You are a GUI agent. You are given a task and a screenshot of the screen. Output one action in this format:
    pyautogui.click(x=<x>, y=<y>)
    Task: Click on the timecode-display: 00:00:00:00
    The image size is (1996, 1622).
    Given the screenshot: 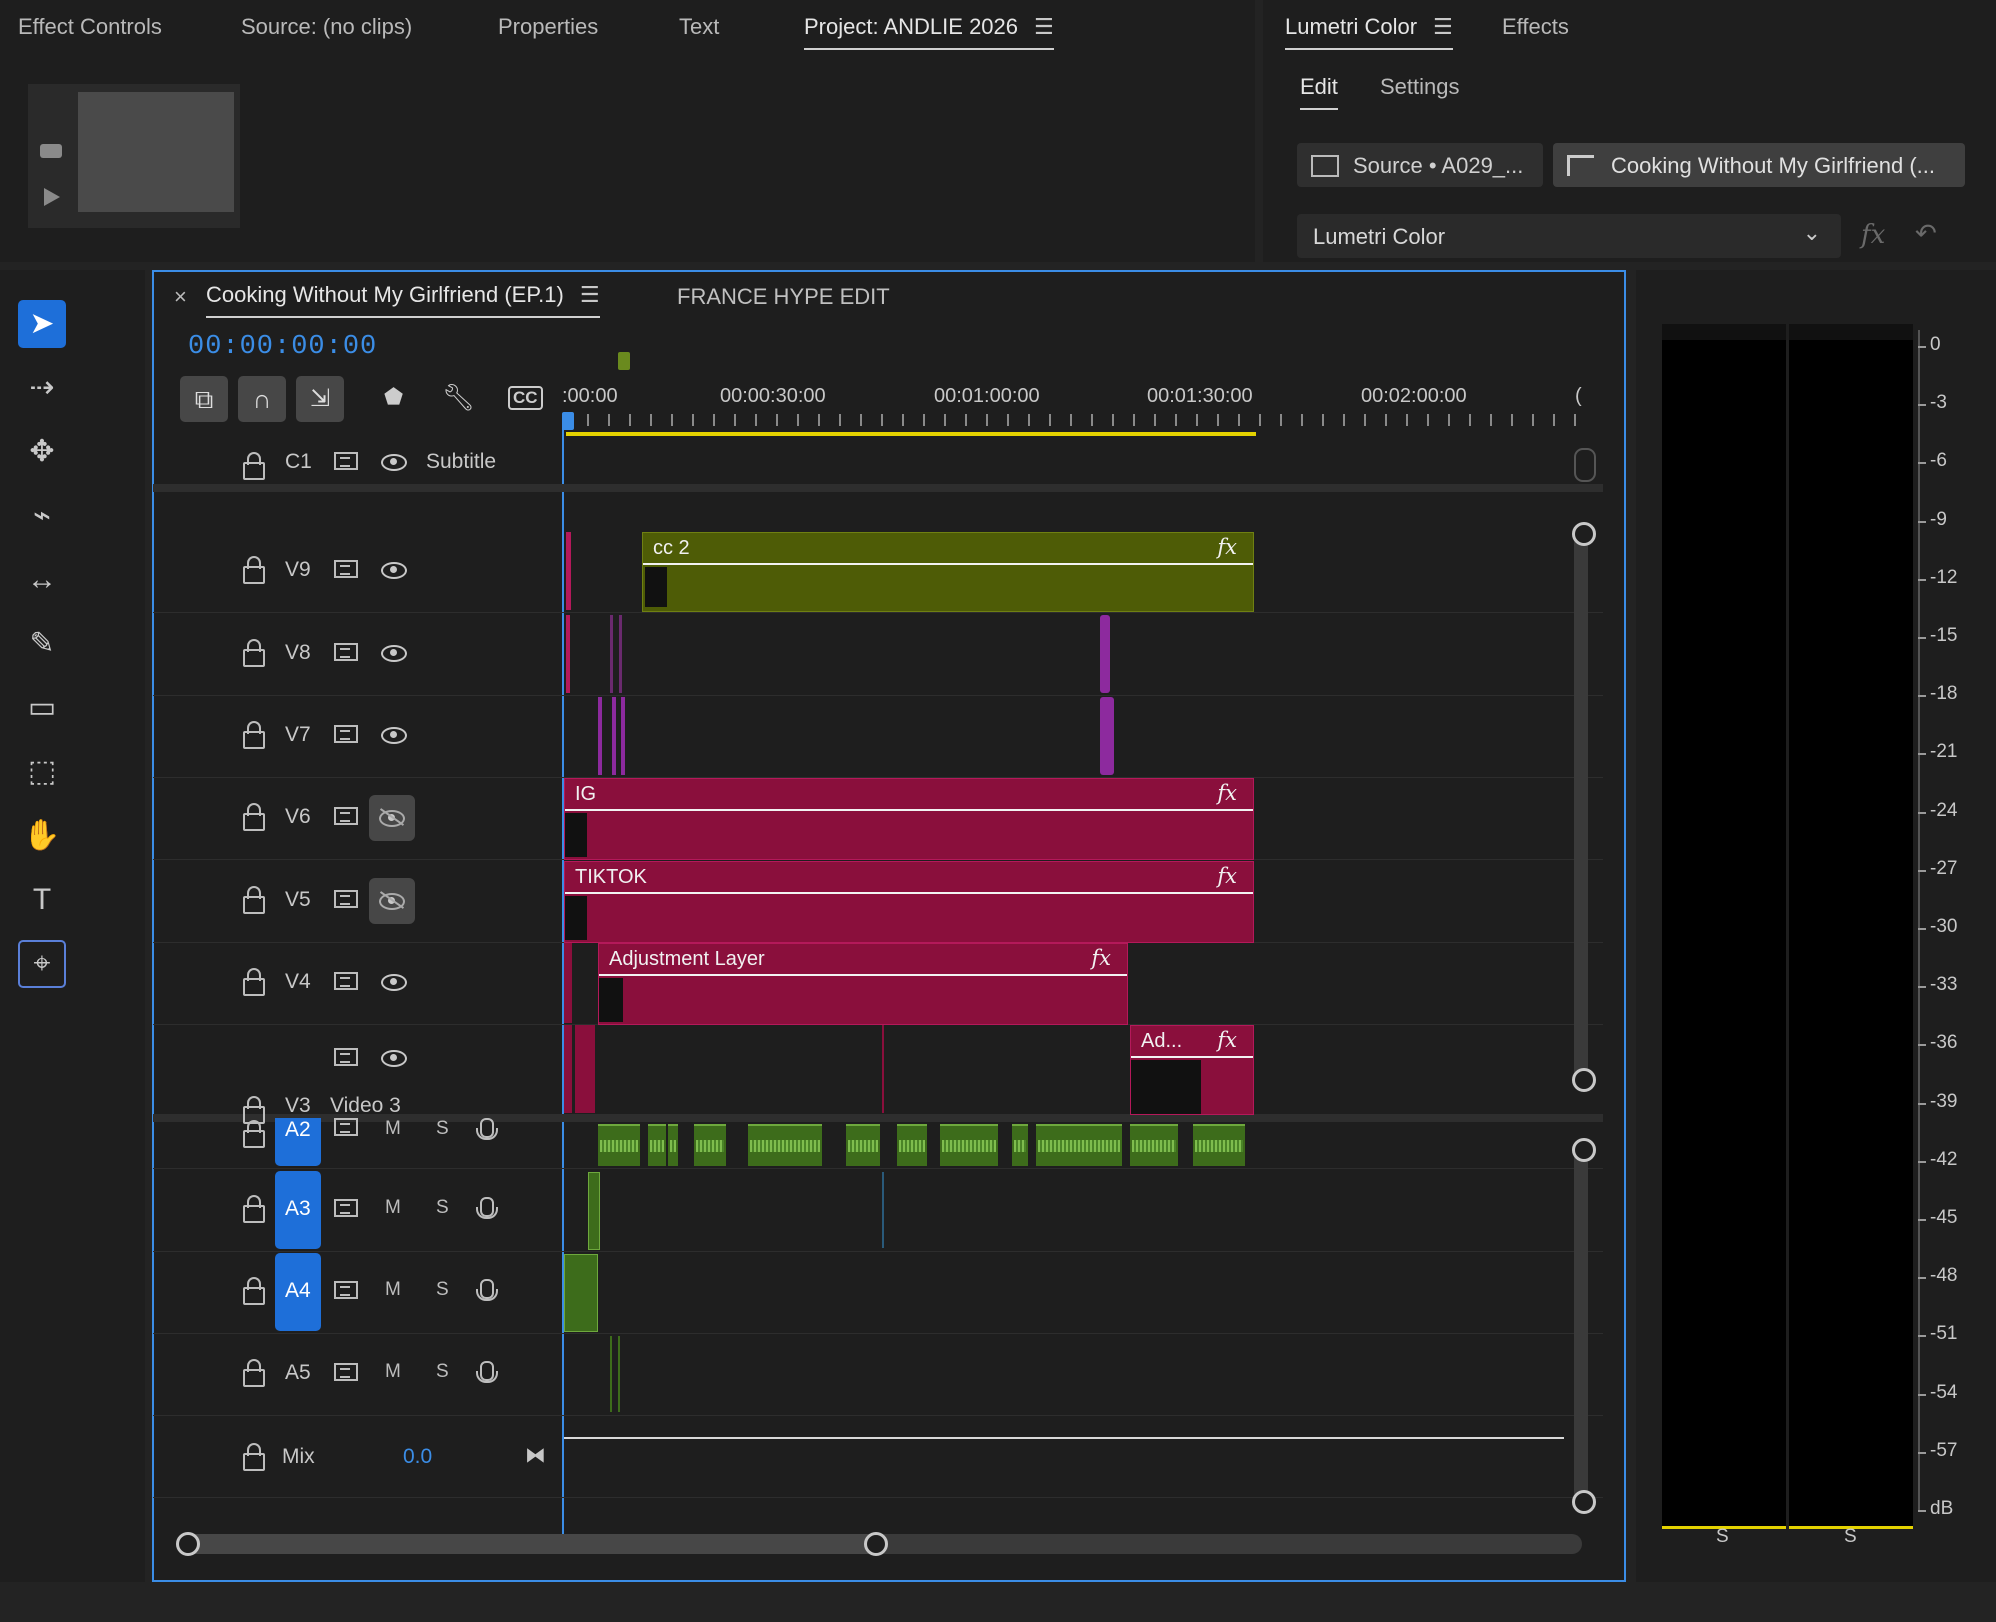 What is the action you would take?
    pyautogui.click(x=282, y=347)
    